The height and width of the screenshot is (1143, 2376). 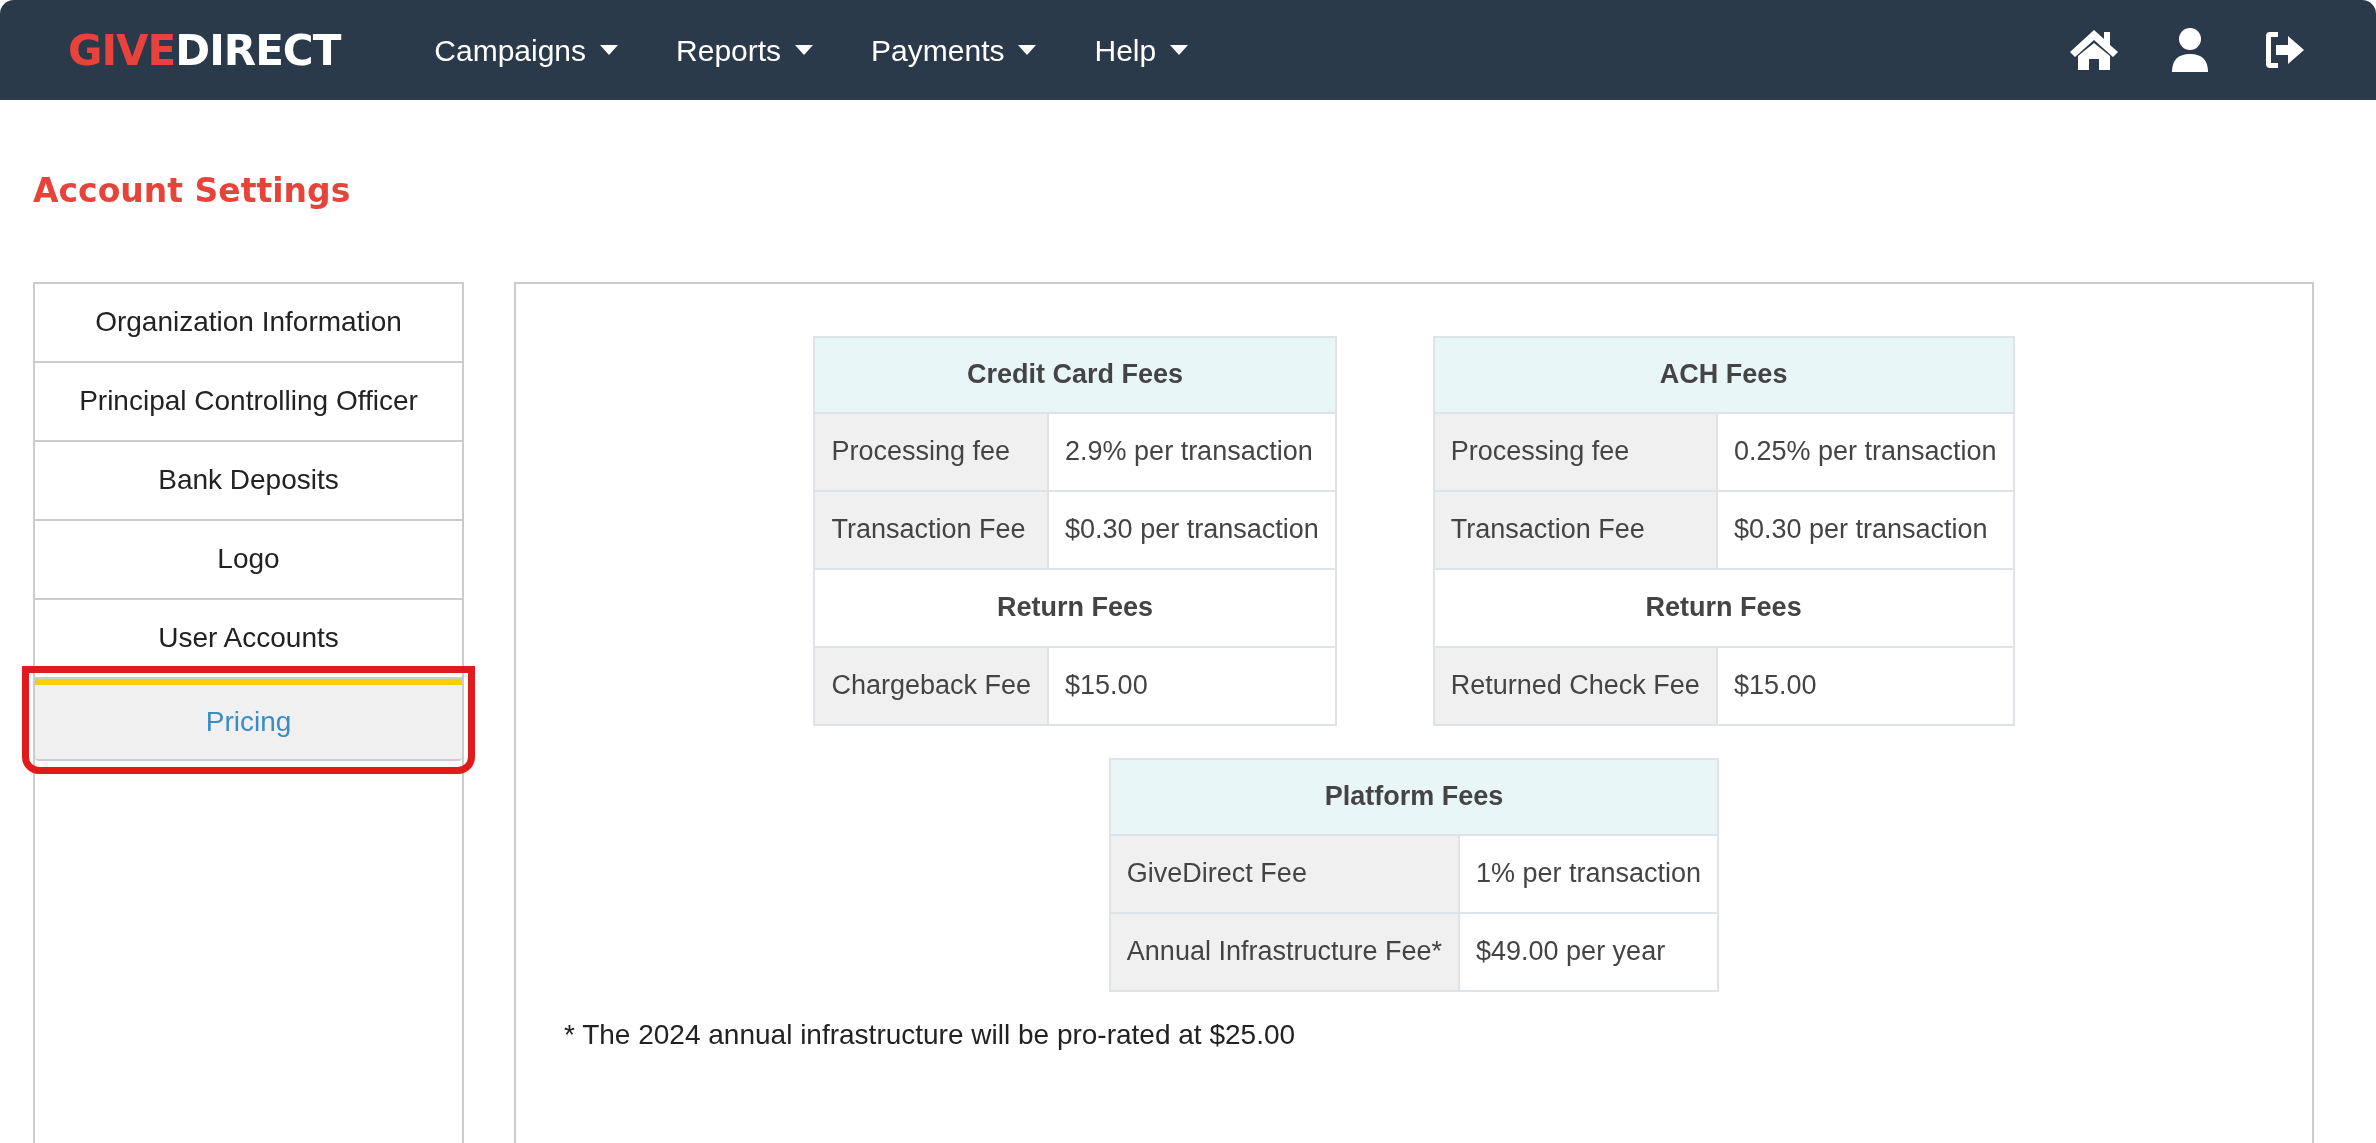 I want to click on table-header: Platform Fees, so click(x=1414, y=796).